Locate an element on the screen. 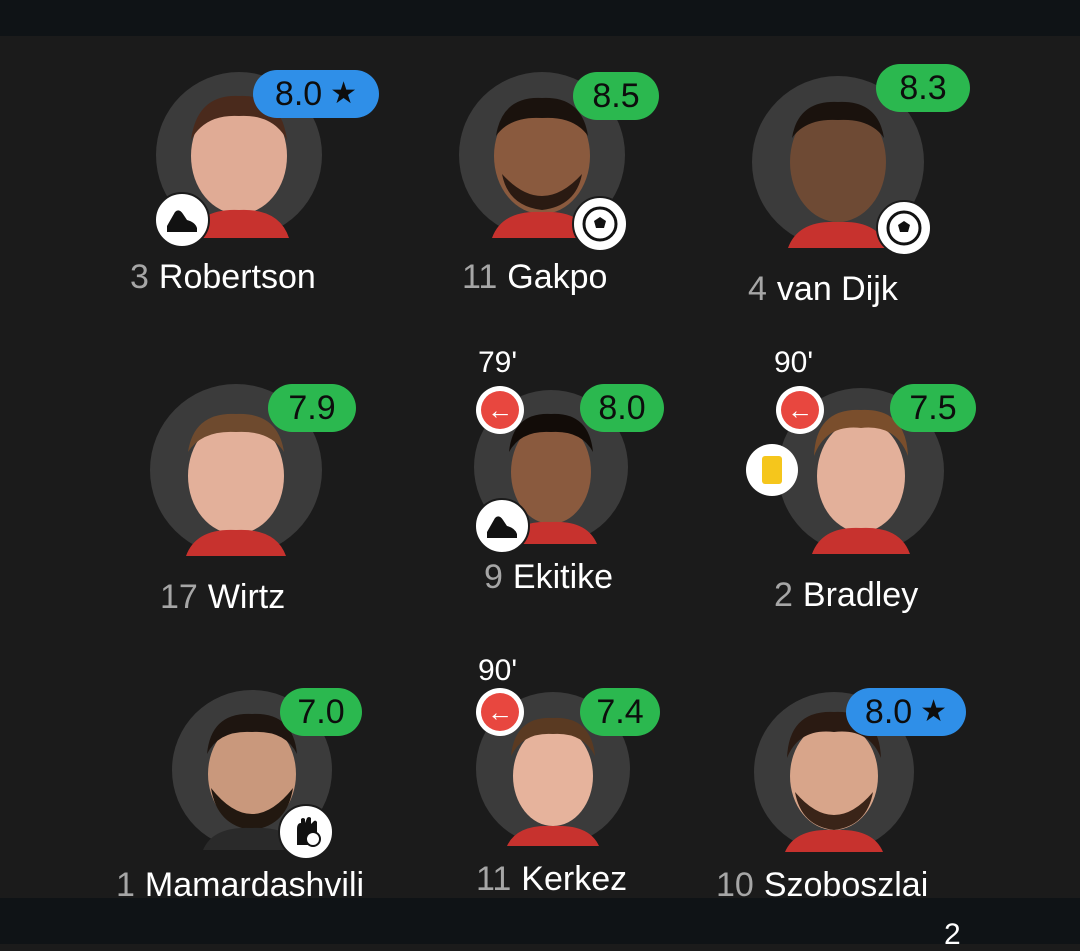 The height and width of the screenshot is (951, 1080). rating-value: 8.5 is located at coordinates (616, 96).